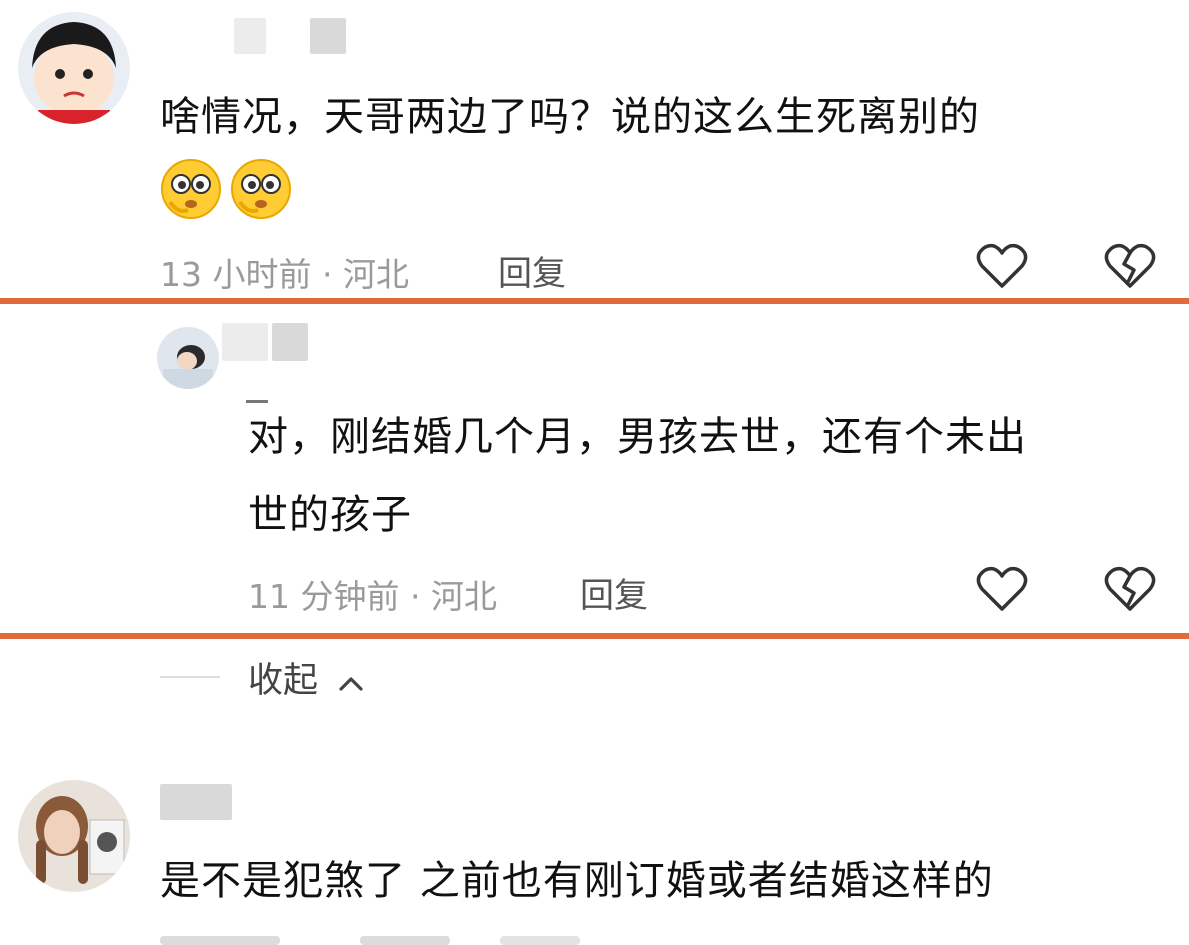 This screenshot has height=945, width=1189. Describe the element at coordinates (532, 270) in the screenshot. I see `reply-button-1: 回复` at that location.